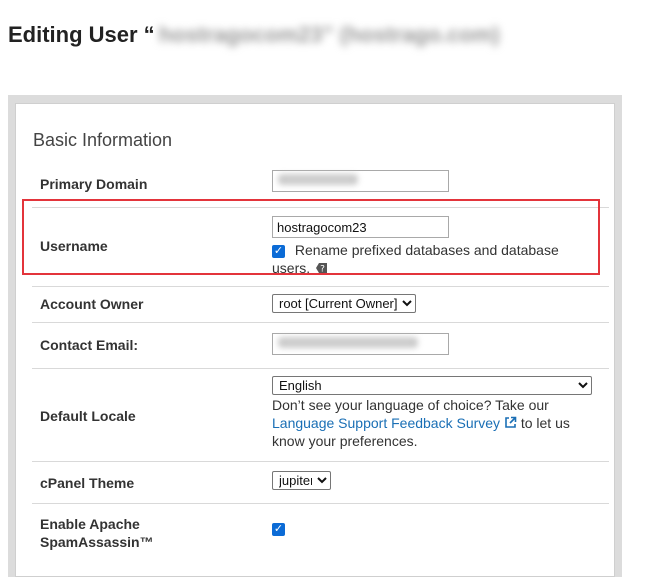  I want to click on row-contact-email: Contact Email:, so click(320, 345).